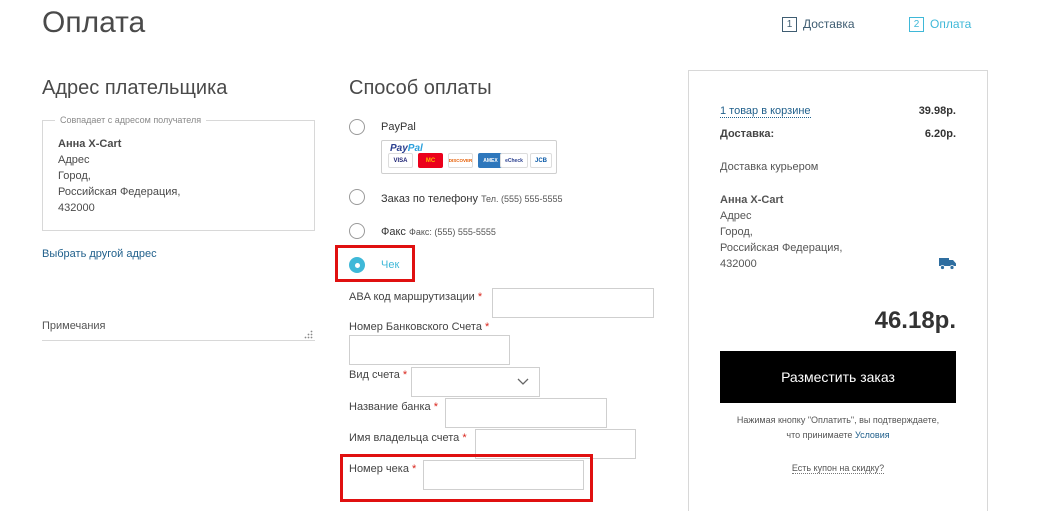  I want to click on aba-input, so click(573, 303).